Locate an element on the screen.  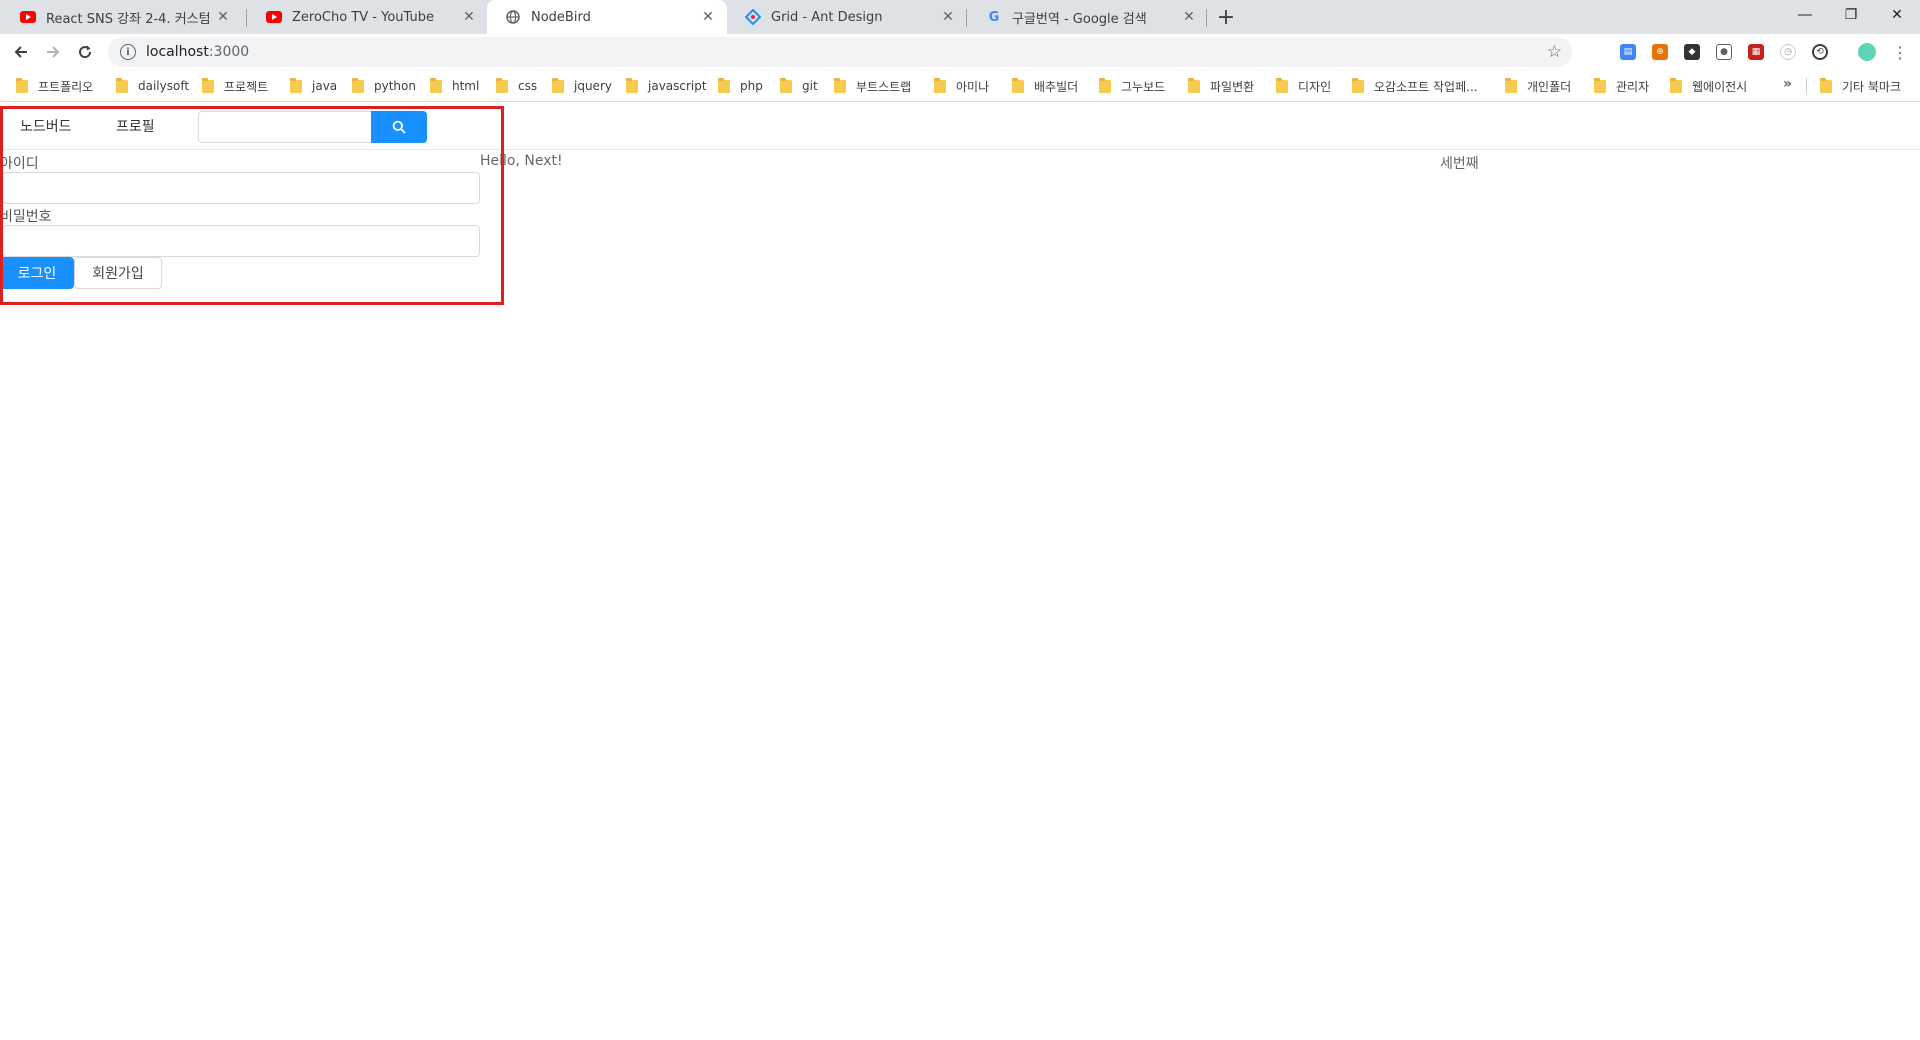
tab-title: NodeBird is located at coordinates (561, 17).